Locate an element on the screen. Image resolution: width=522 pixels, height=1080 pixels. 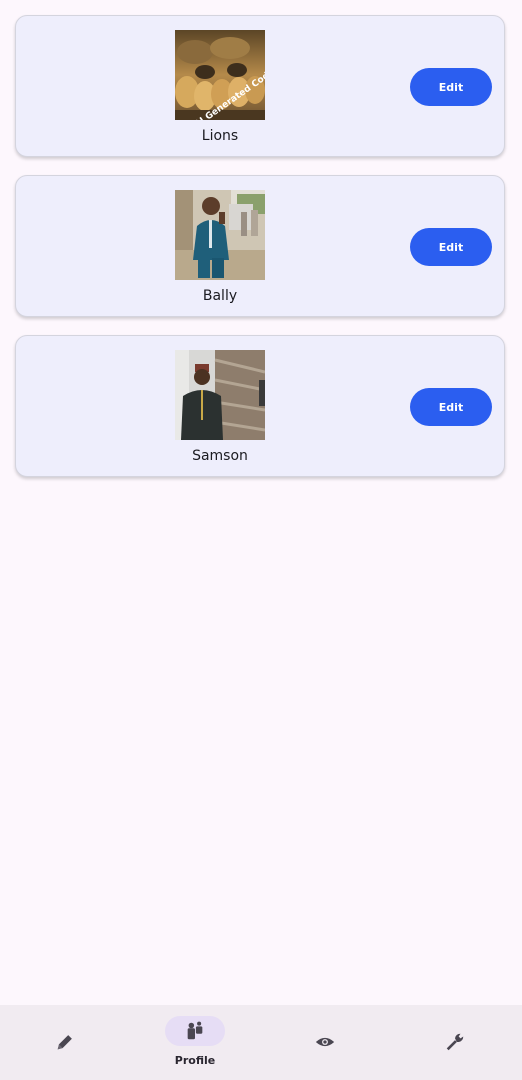
active-indicator is located at coordinates (195, 1031).